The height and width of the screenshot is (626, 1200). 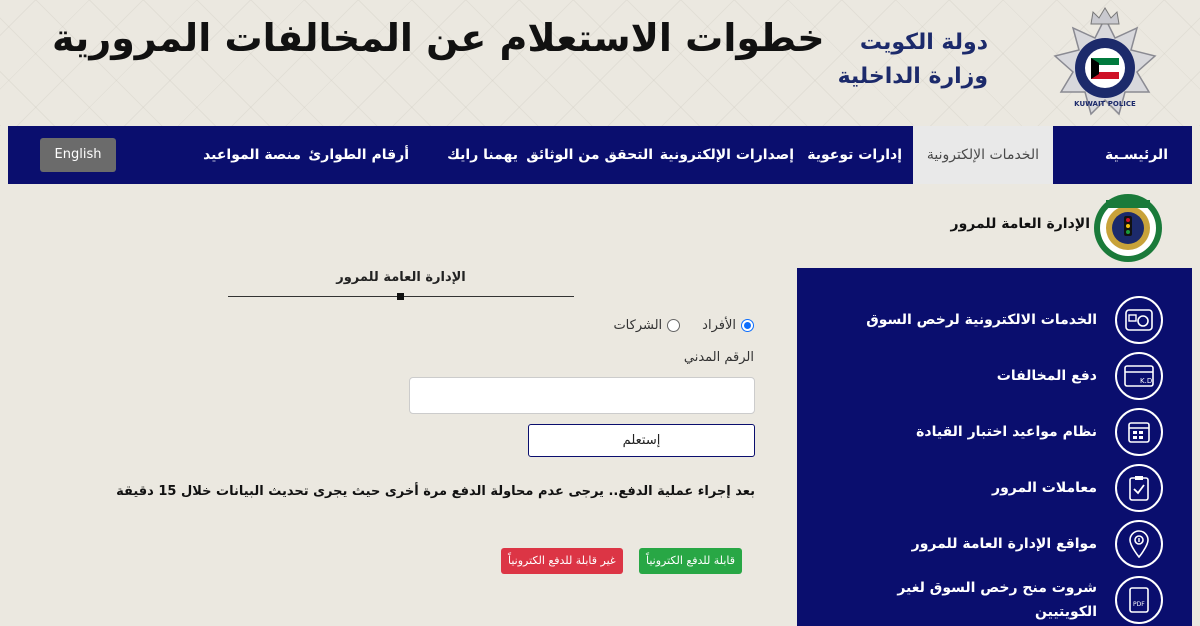 I want to click on nav-e-publications: إصدارات الإلكترونية, so click(x=727, y=155).